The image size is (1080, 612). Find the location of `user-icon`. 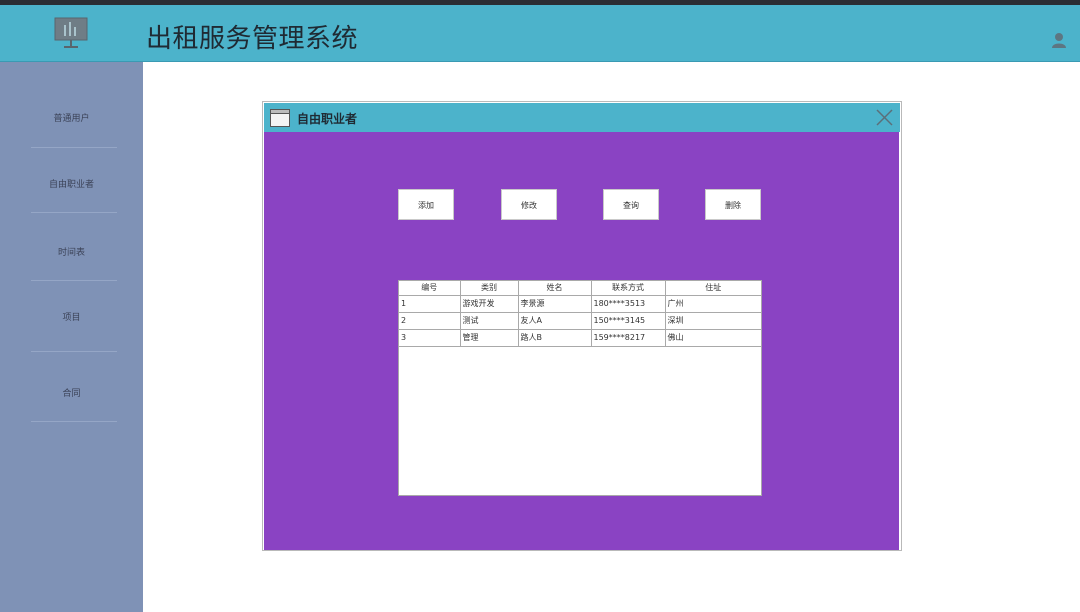

user-icon is located at coordinates (1059, 40).